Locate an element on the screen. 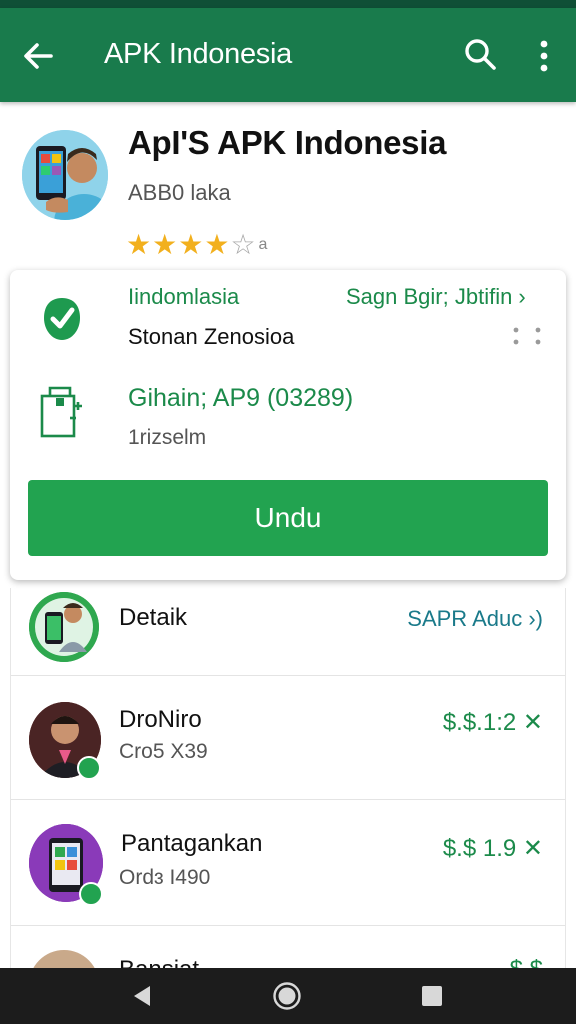 The height and width of the screenshot is (1024, 576). signed-by-text: Sagn Bgir; Jbtifin is located at coordinates (429, 296).